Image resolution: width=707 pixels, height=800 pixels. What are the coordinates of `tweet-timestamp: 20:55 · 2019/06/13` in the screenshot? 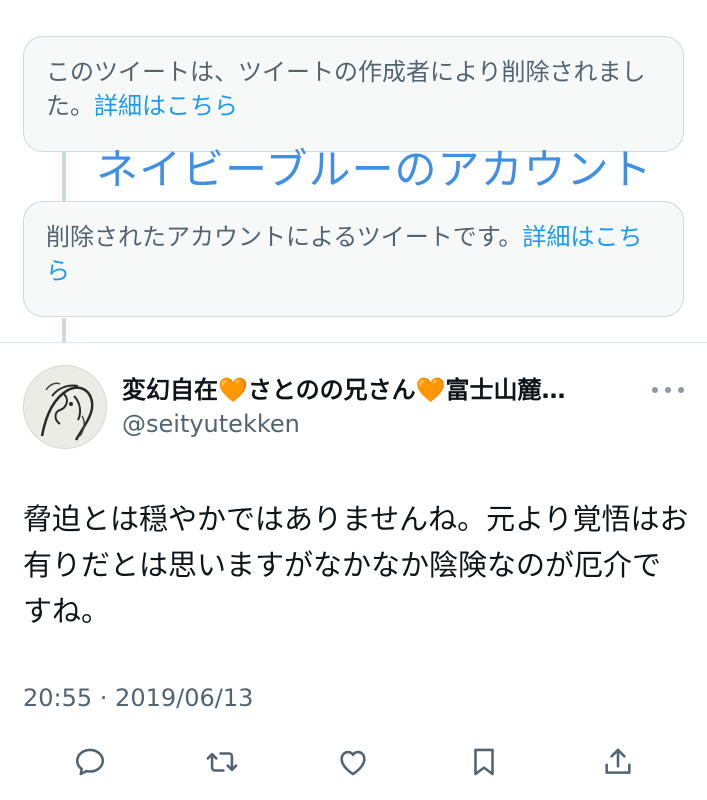 It's located at (138, 698).